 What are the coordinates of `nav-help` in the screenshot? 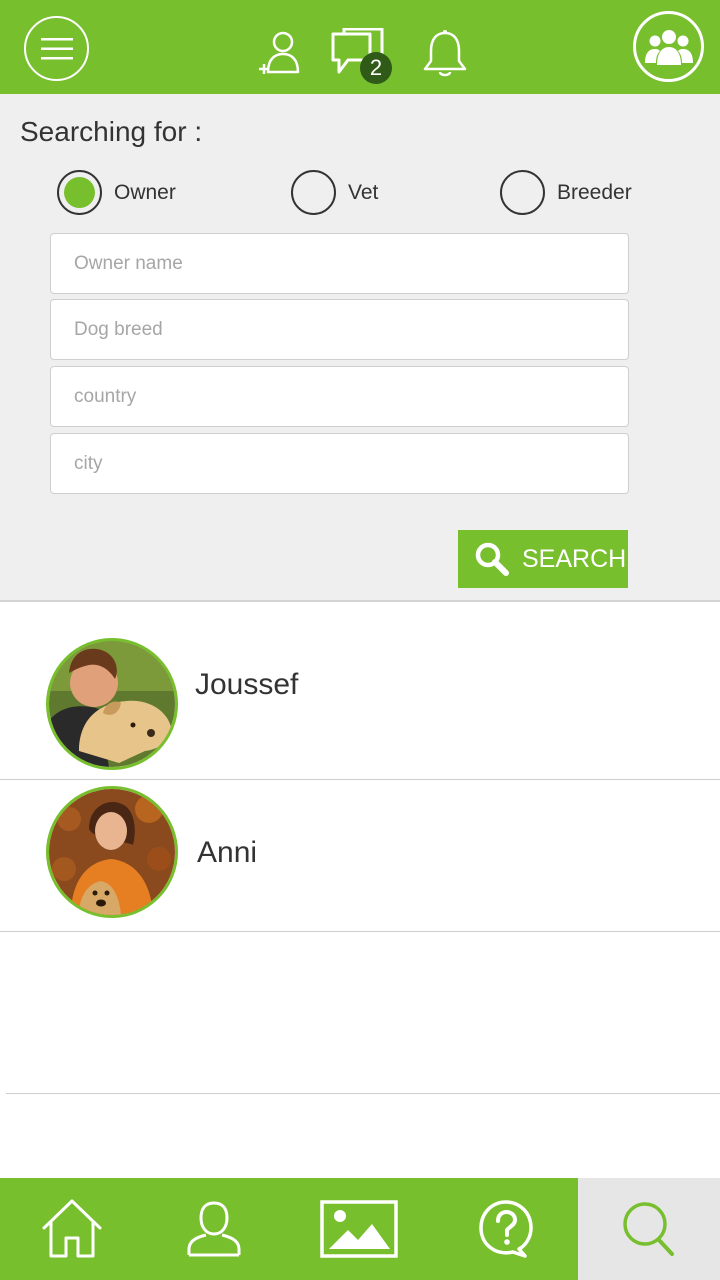 It's located at (506, 1229).